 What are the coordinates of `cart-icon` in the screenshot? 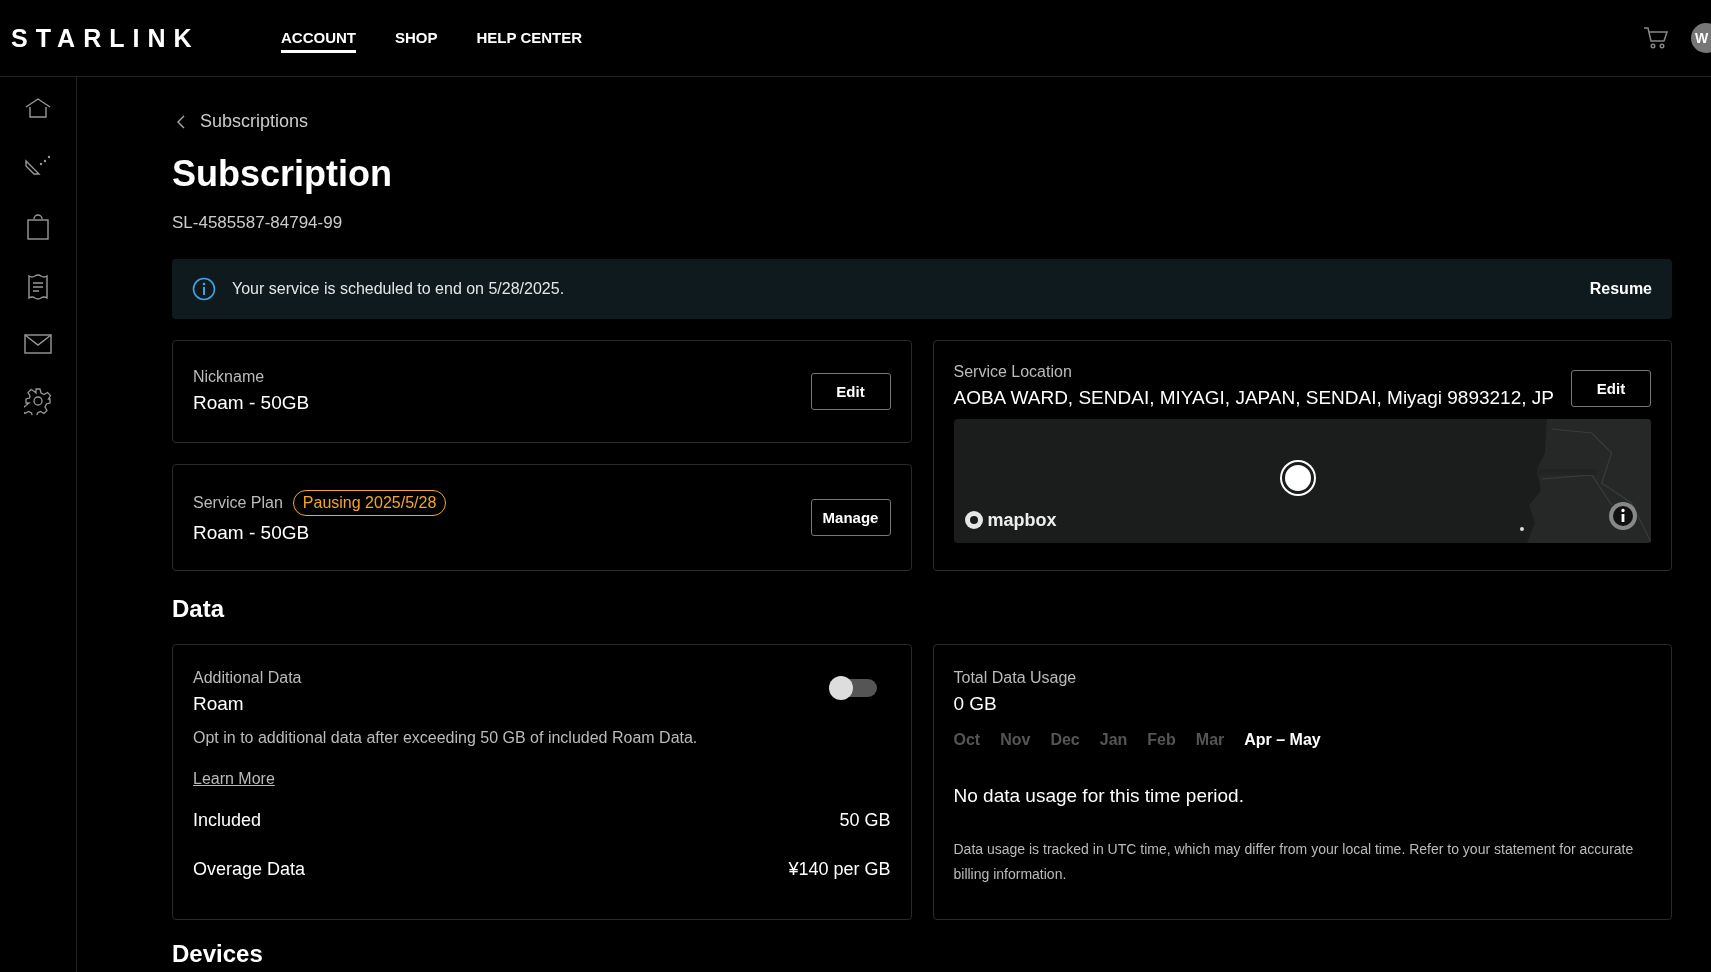 It's located at (1656, 38).